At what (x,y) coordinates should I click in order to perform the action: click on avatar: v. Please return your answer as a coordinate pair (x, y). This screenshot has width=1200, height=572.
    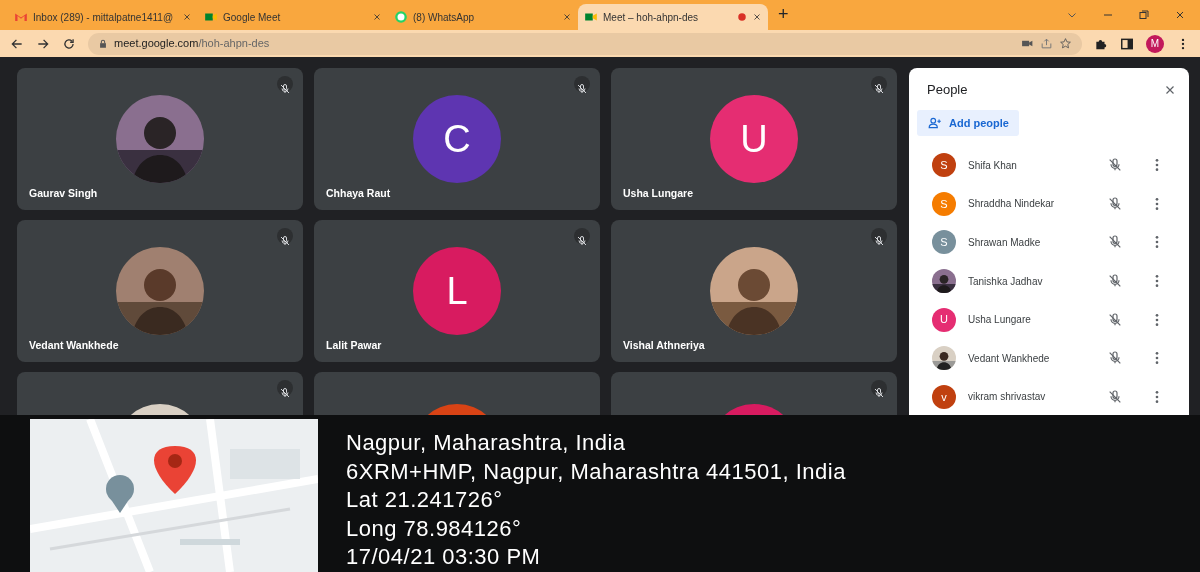
    Looking at the image, I should click on (944, 396).